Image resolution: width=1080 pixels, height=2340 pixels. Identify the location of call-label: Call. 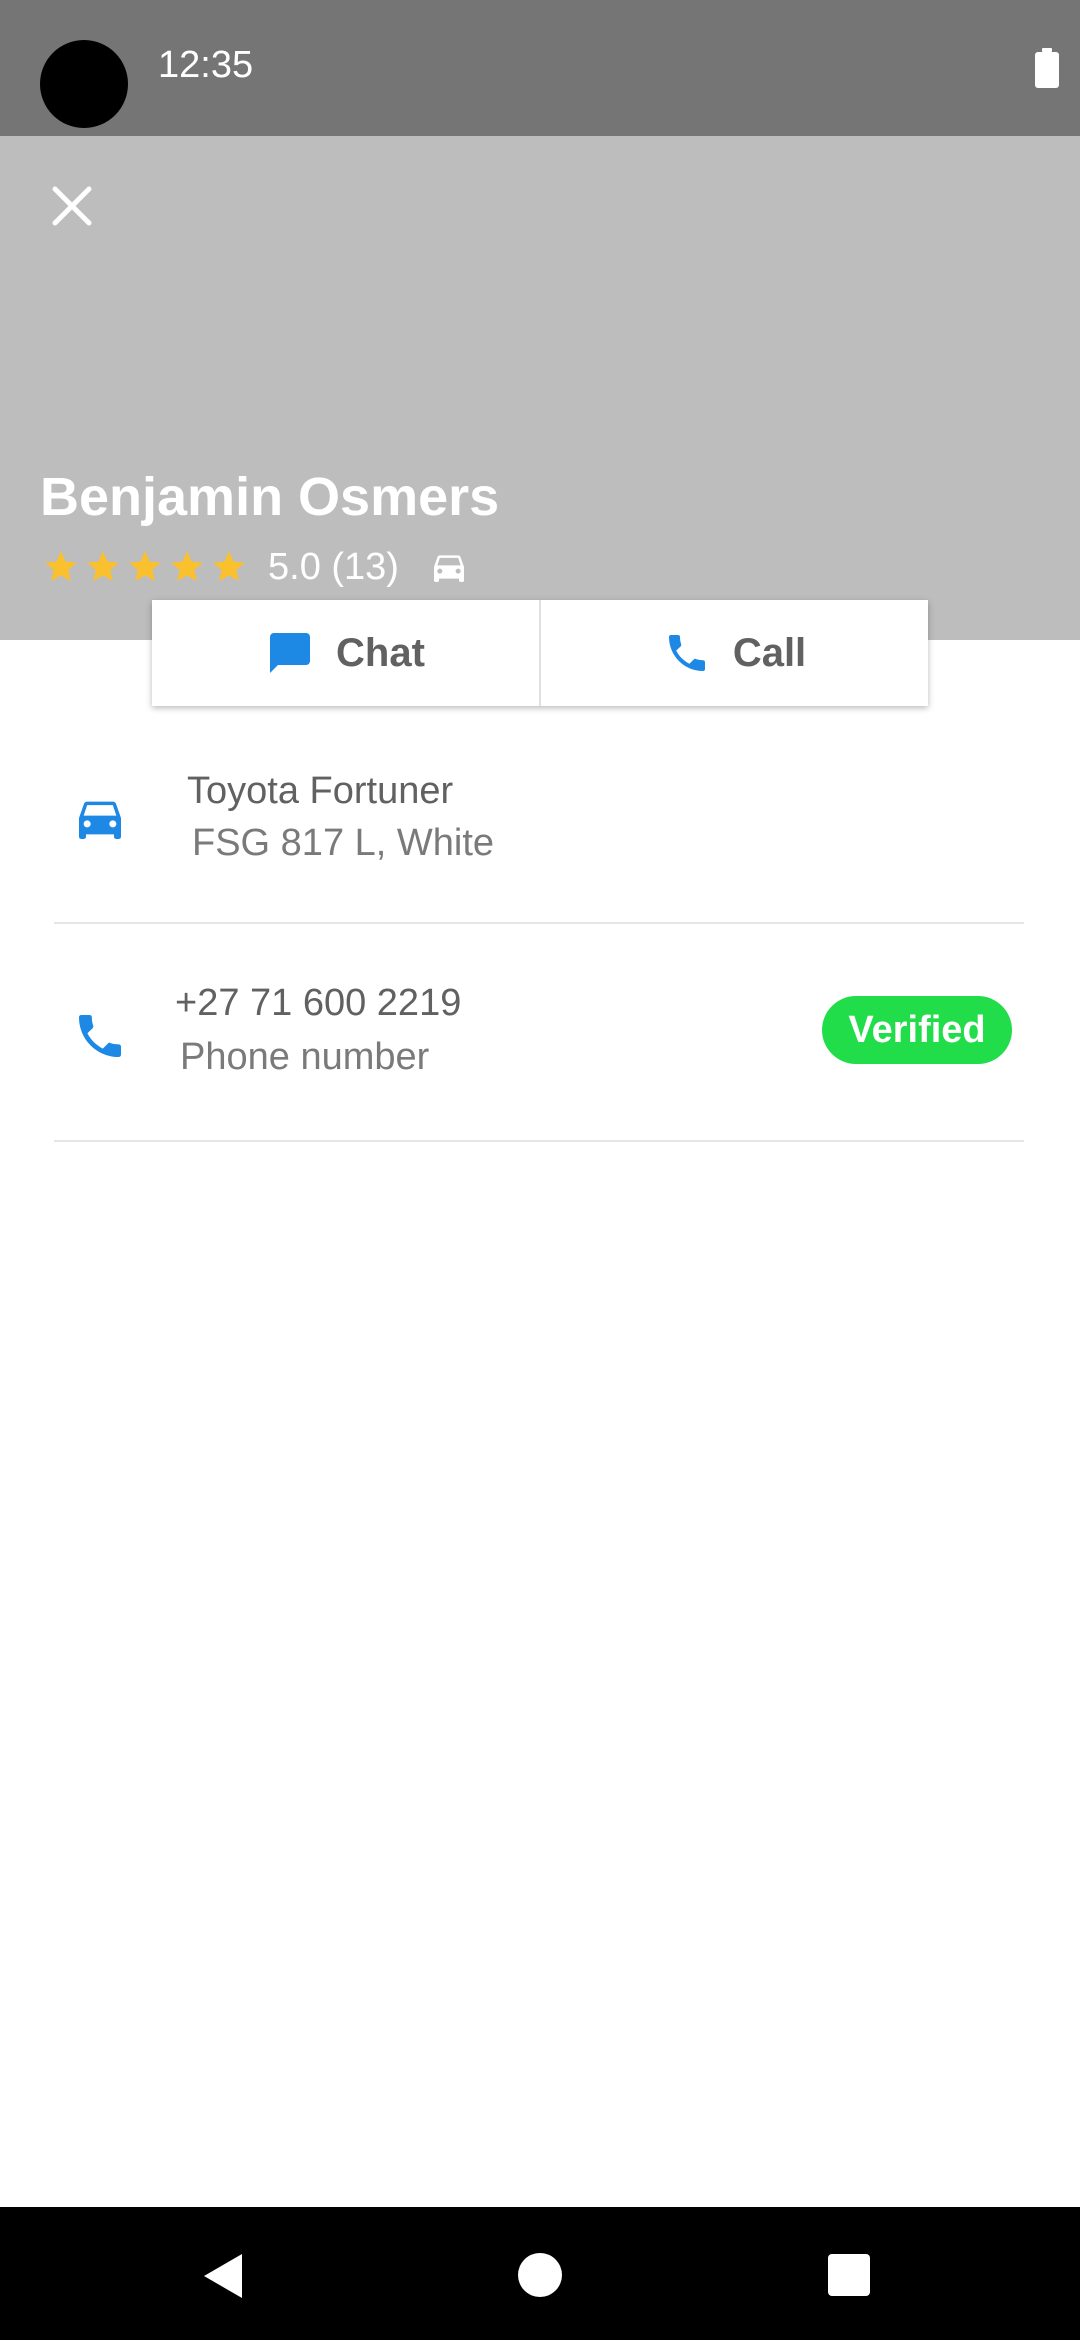
(769, 652).